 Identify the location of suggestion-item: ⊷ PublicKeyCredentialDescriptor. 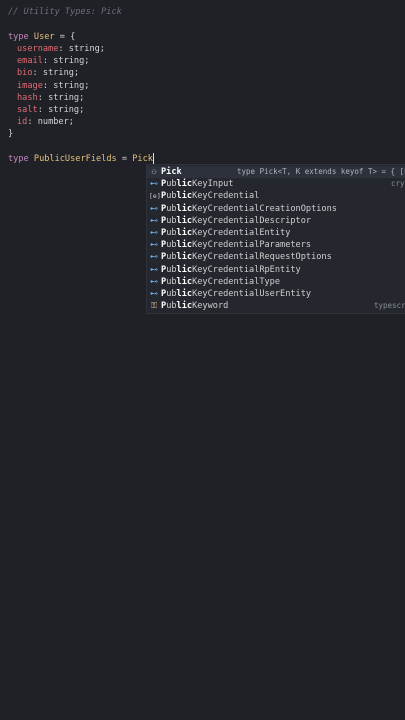
(276, 221).